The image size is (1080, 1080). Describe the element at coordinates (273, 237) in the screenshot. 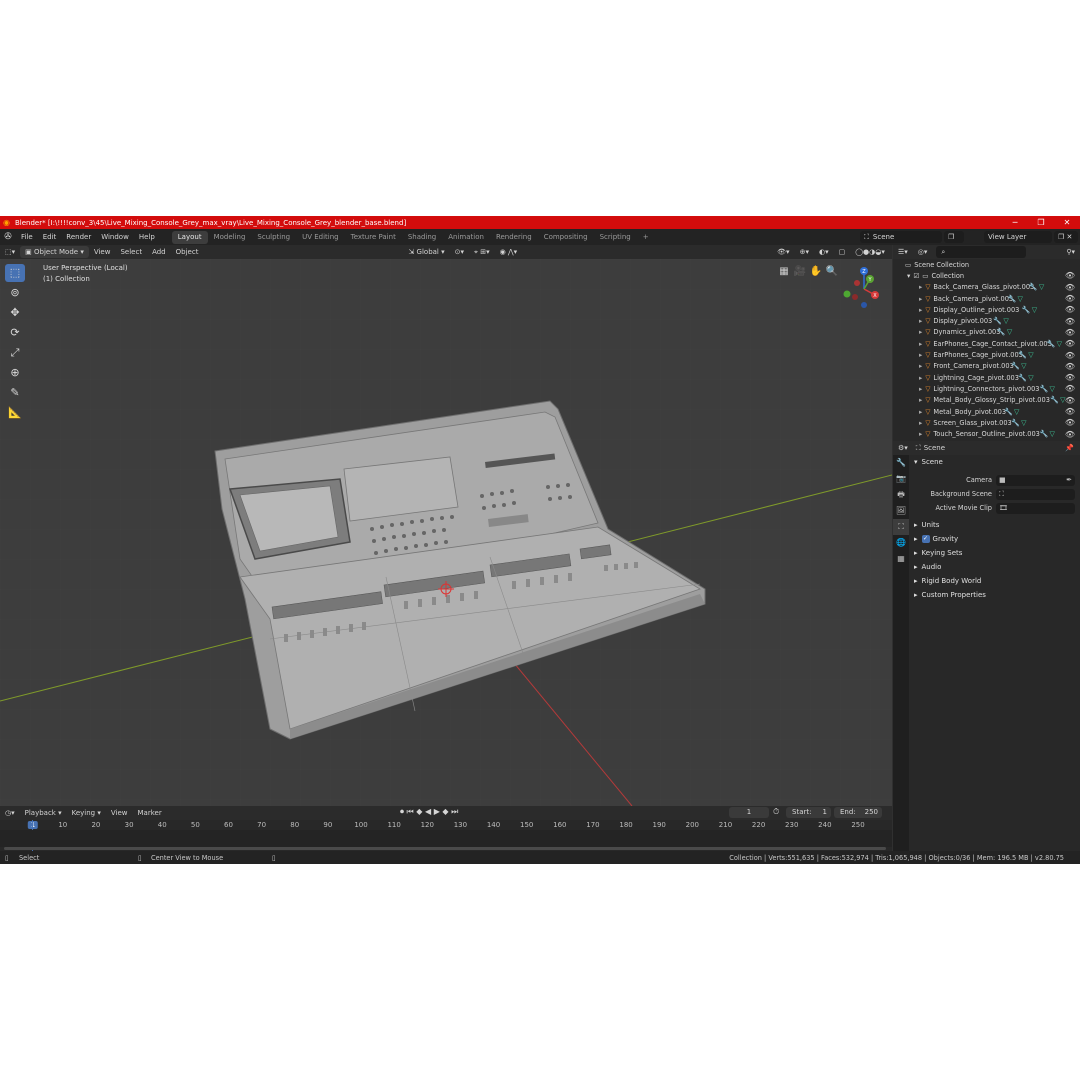

I see `tab-sculpting: Sculpting` at that location.